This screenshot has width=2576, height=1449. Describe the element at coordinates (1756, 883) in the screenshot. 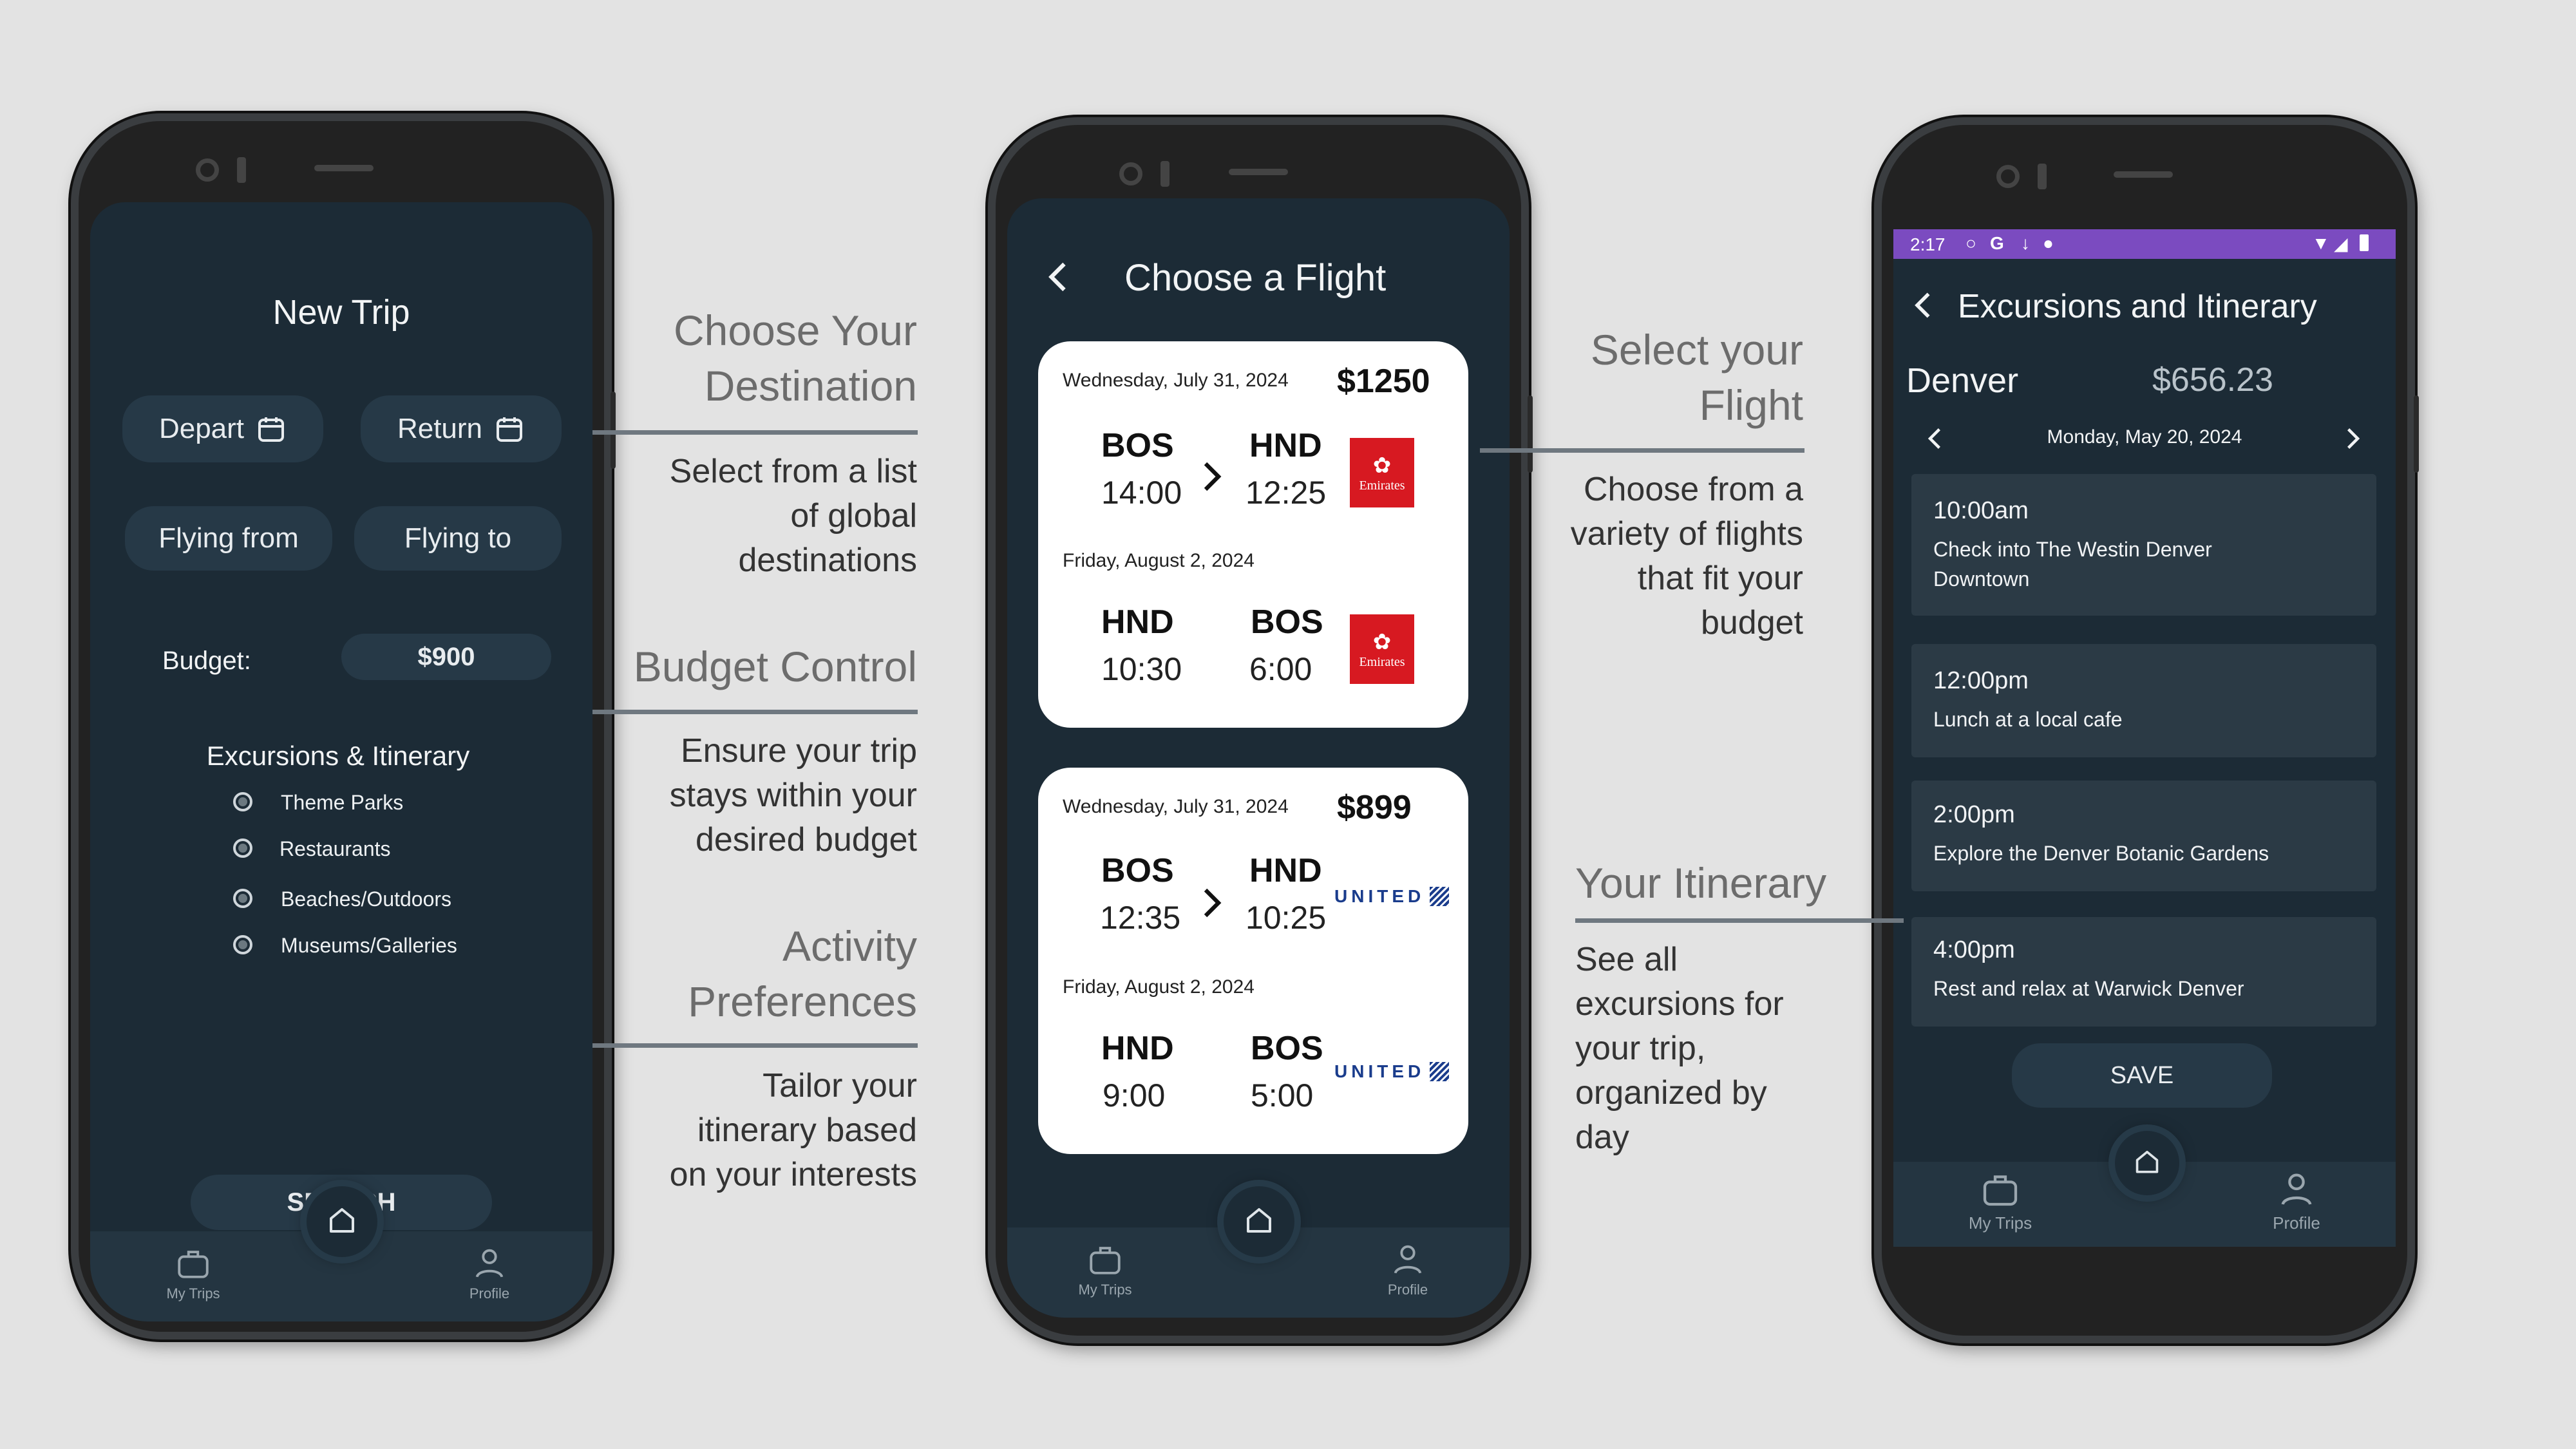

I see `annotation-itinerary-title: Your Itinerary` at that location.